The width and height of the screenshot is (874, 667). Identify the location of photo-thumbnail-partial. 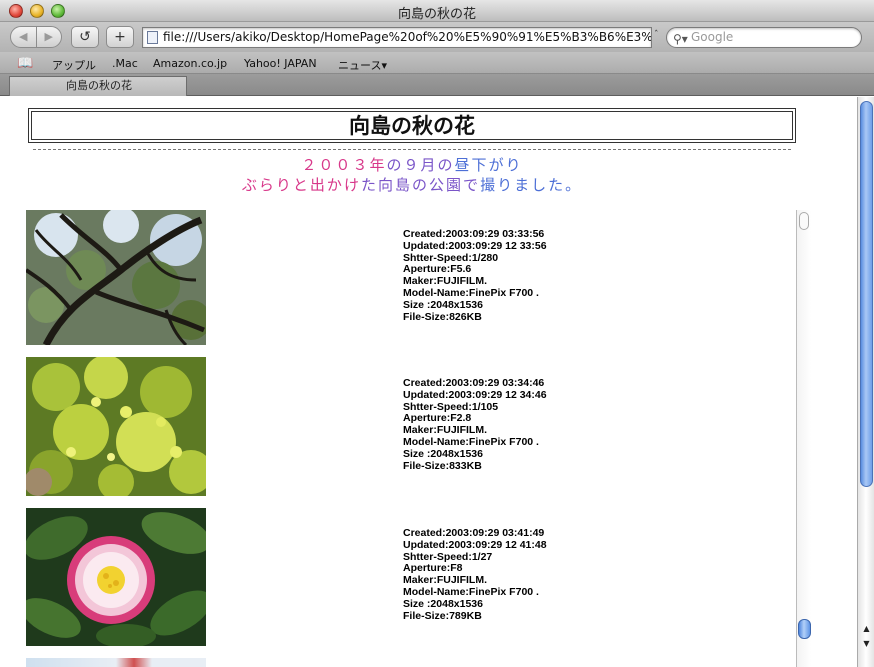
(116, 662).